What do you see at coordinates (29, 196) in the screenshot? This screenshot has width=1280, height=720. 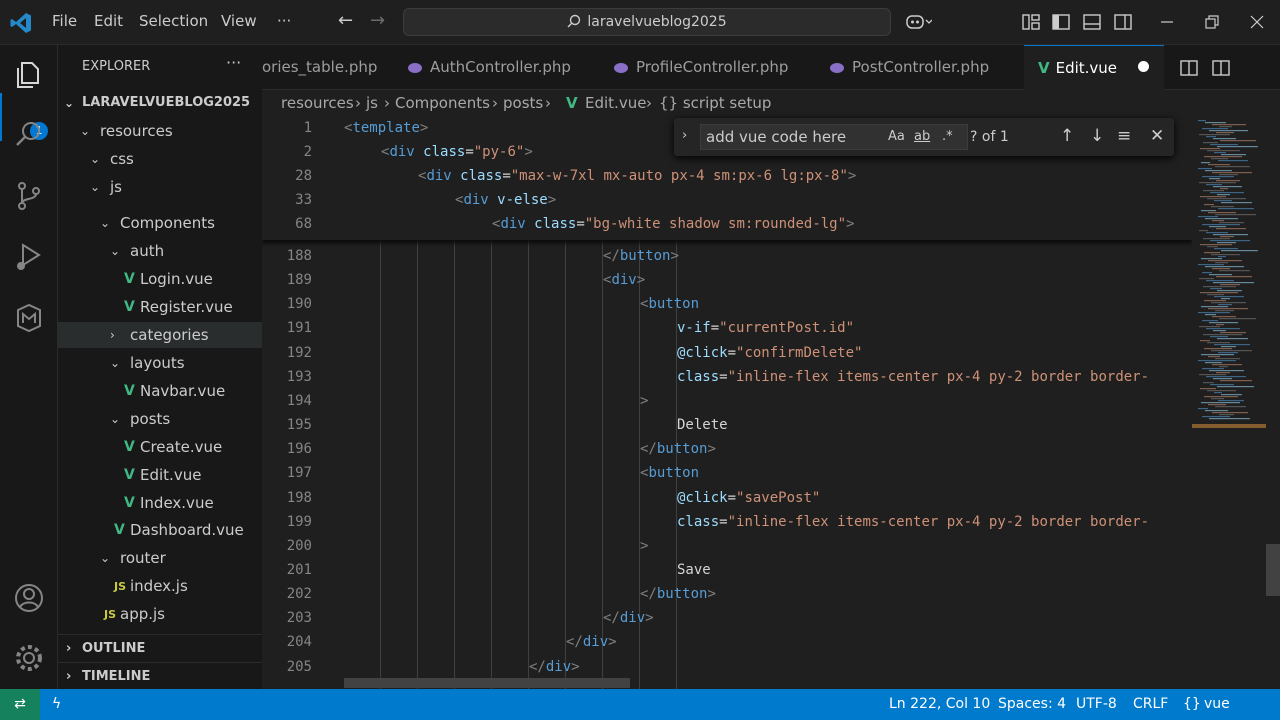 I see `source-control-icon` at bounding box center [29, 196].